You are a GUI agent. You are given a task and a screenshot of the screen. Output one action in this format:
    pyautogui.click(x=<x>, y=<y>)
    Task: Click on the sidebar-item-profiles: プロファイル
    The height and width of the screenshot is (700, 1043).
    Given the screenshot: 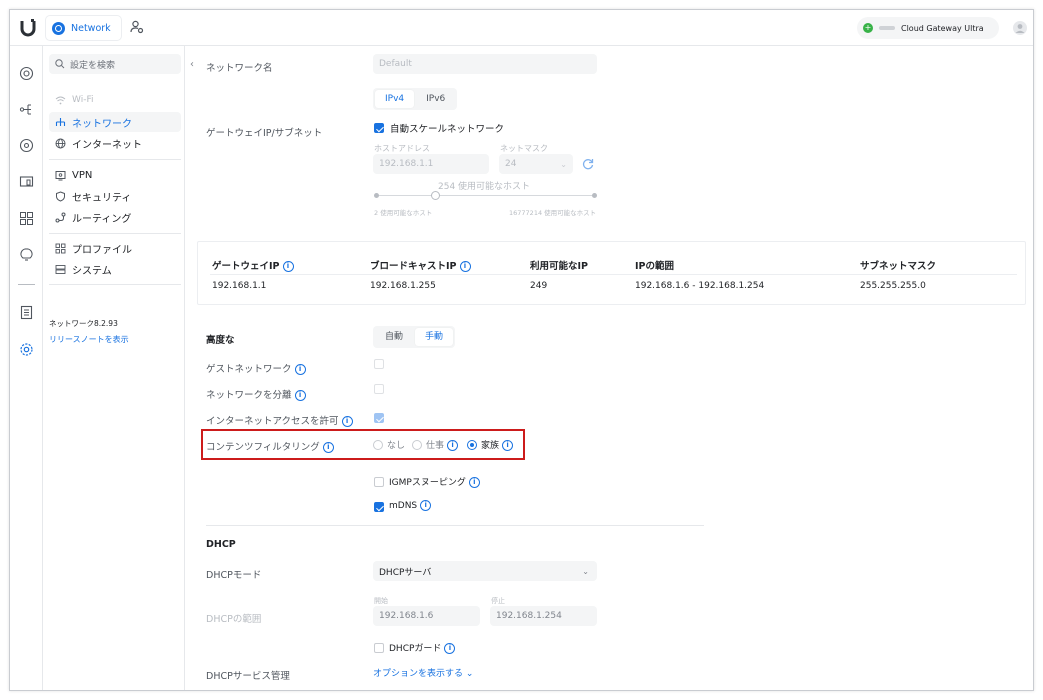 What is the action you would take?
    pyautogui.click(x=115, y=248)
    